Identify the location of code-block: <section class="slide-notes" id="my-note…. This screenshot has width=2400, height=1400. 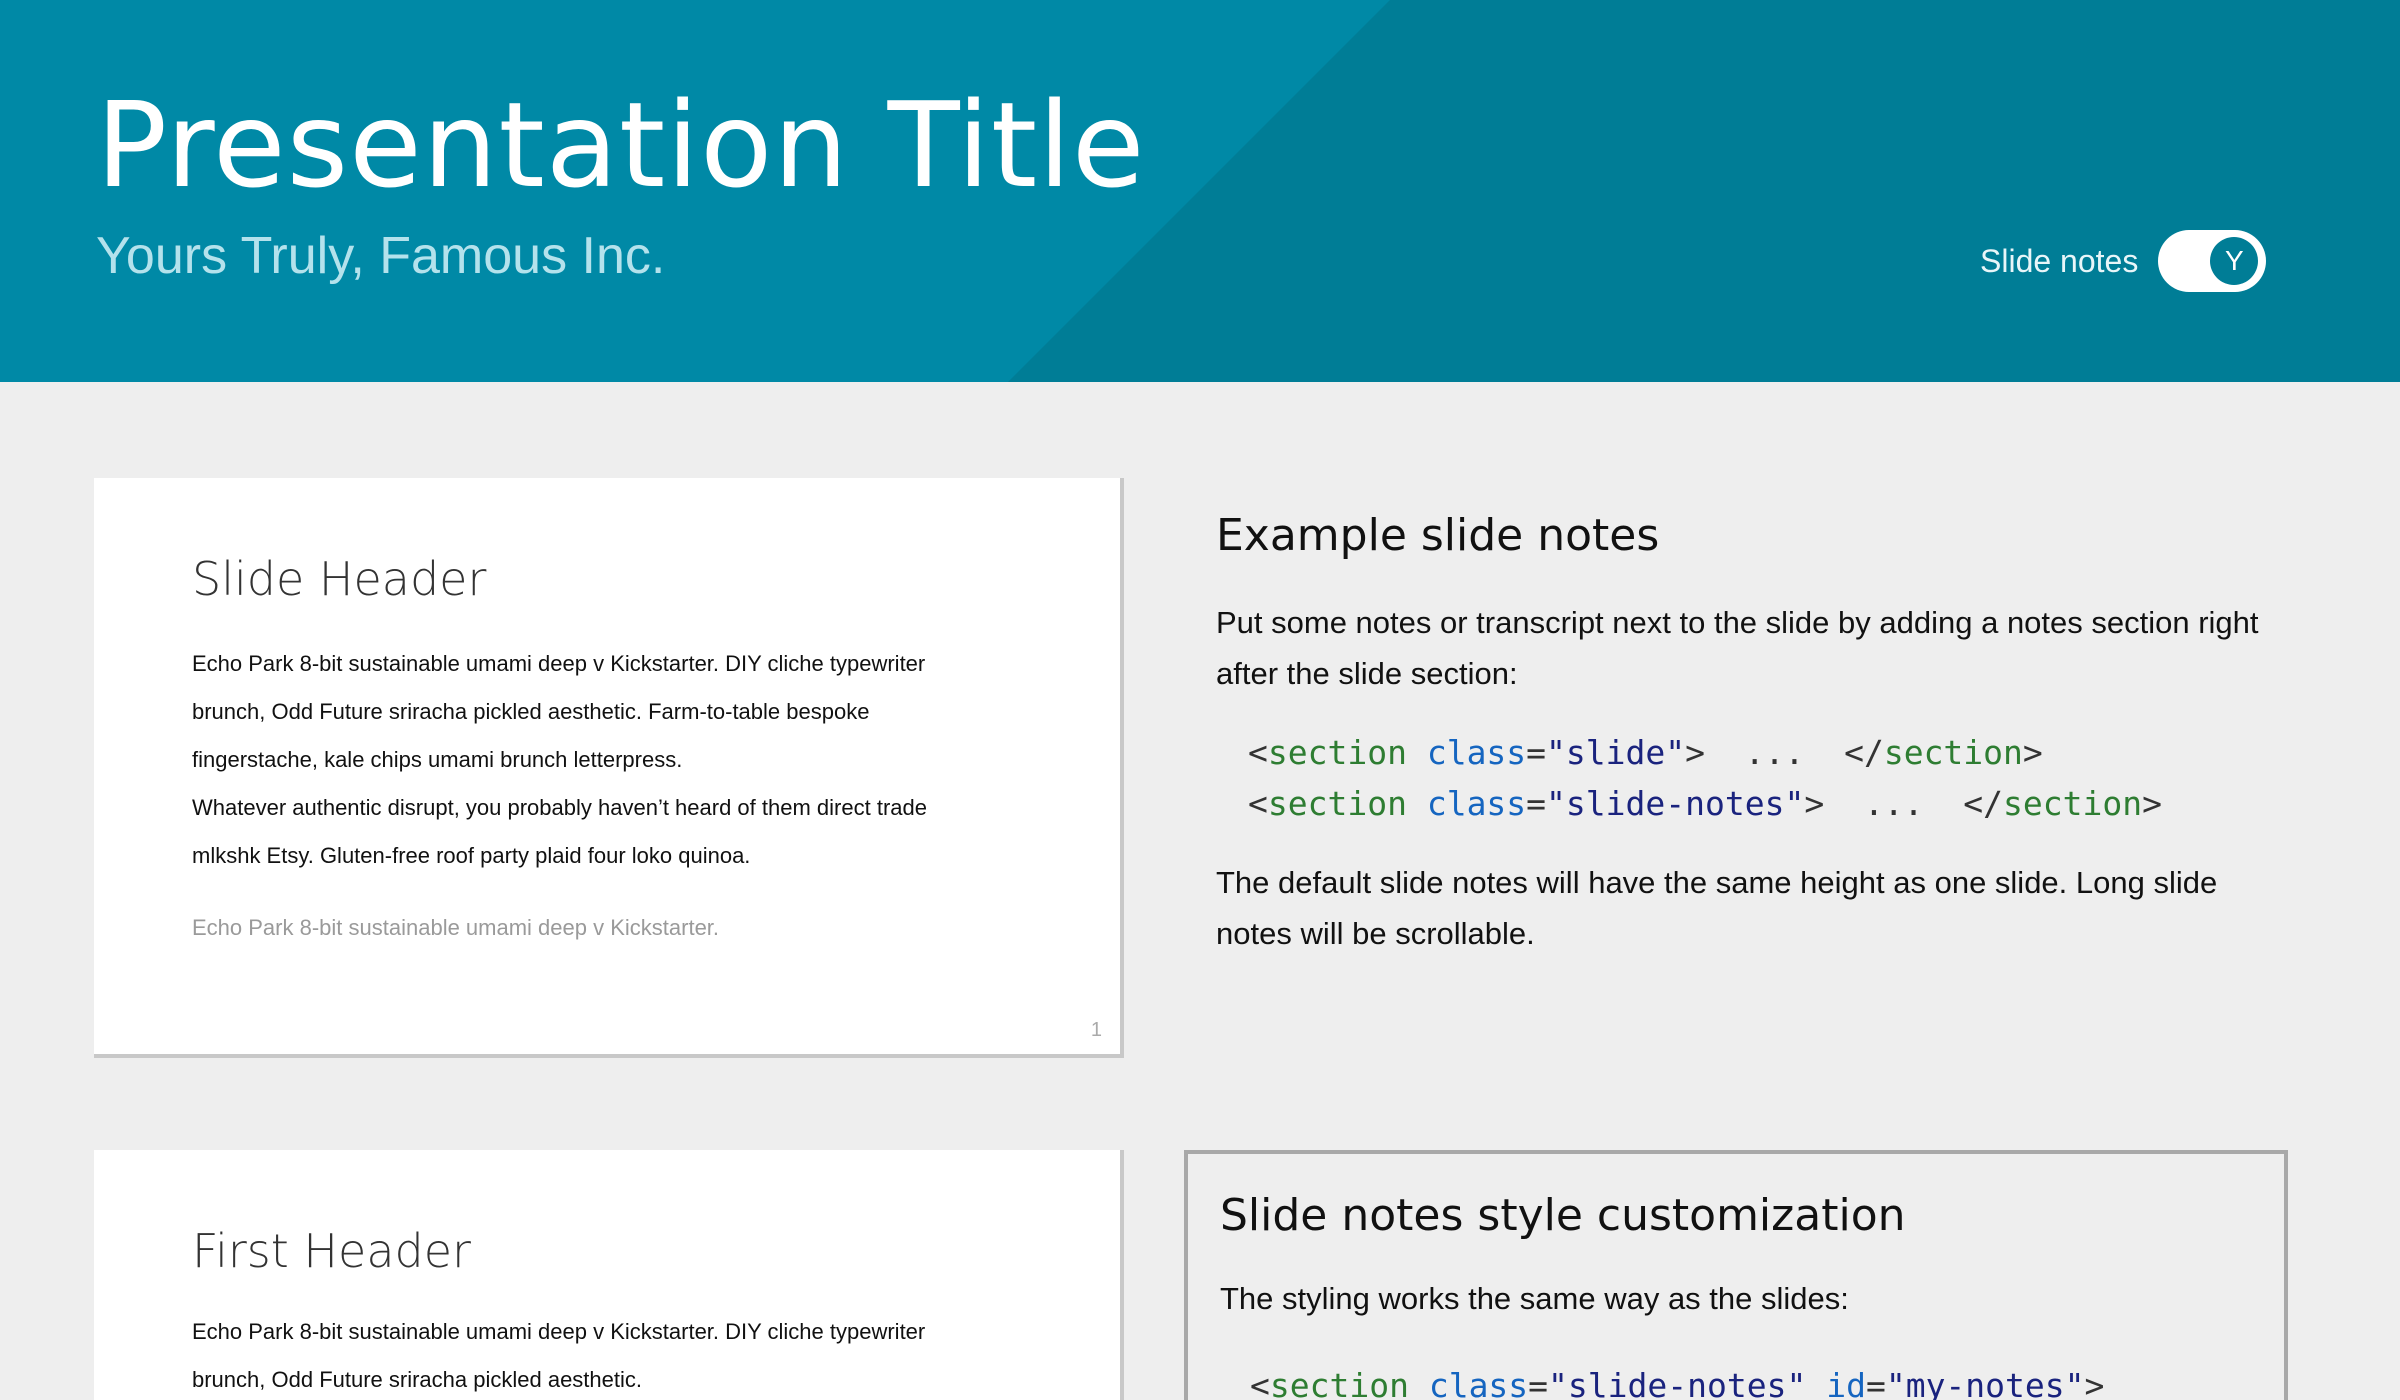
(1751, 1380).